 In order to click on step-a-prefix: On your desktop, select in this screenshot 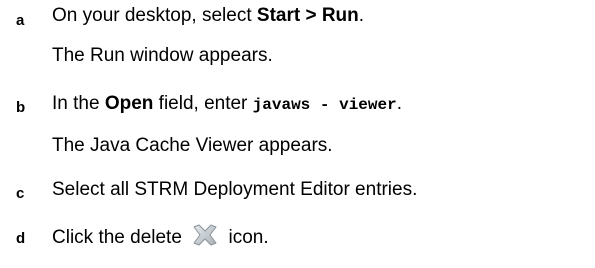, I will do `click(154, 15)`.